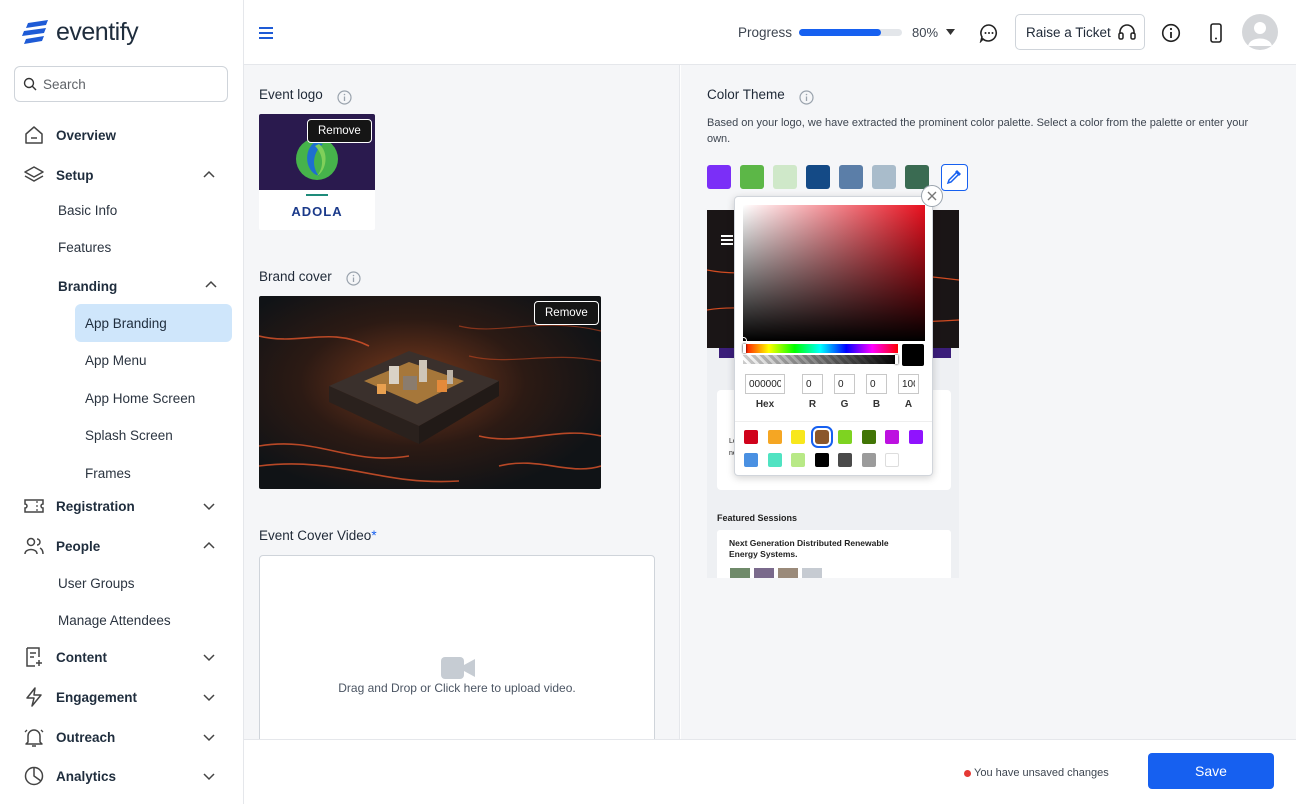 The width and height of the screenshot is (1296, 804). What do you see at coordinates (844, 384) in the screenshot?
I see `g-input` at bounding box center [844, 384].